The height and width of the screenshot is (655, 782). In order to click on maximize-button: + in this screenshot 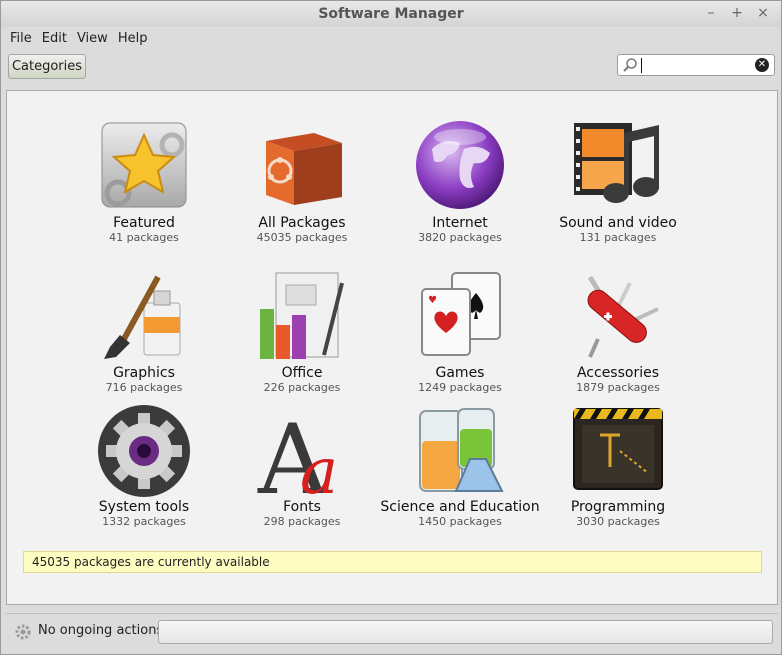, I will do `click(737, 13)`.